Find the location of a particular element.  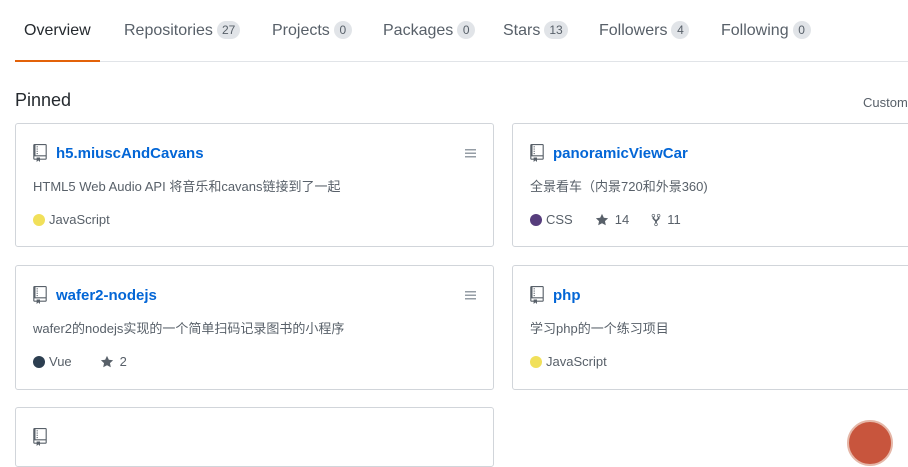

tab-counter: 4 is located at coordinates (680, 29).